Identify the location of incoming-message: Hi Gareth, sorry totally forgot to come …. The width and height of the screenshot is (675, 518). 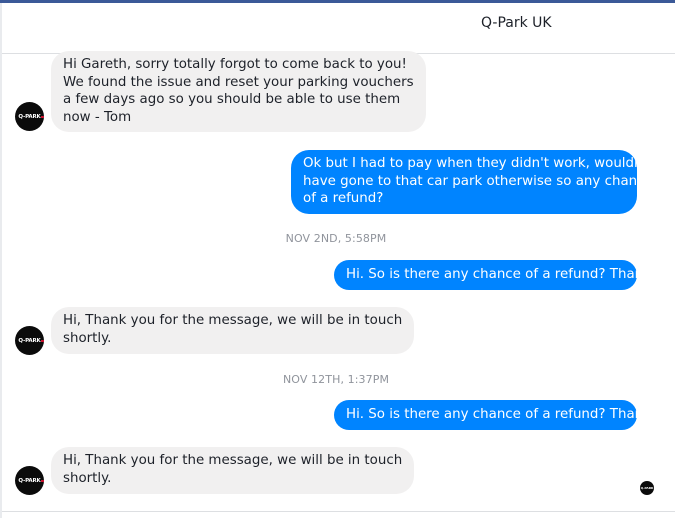
(238, 91).